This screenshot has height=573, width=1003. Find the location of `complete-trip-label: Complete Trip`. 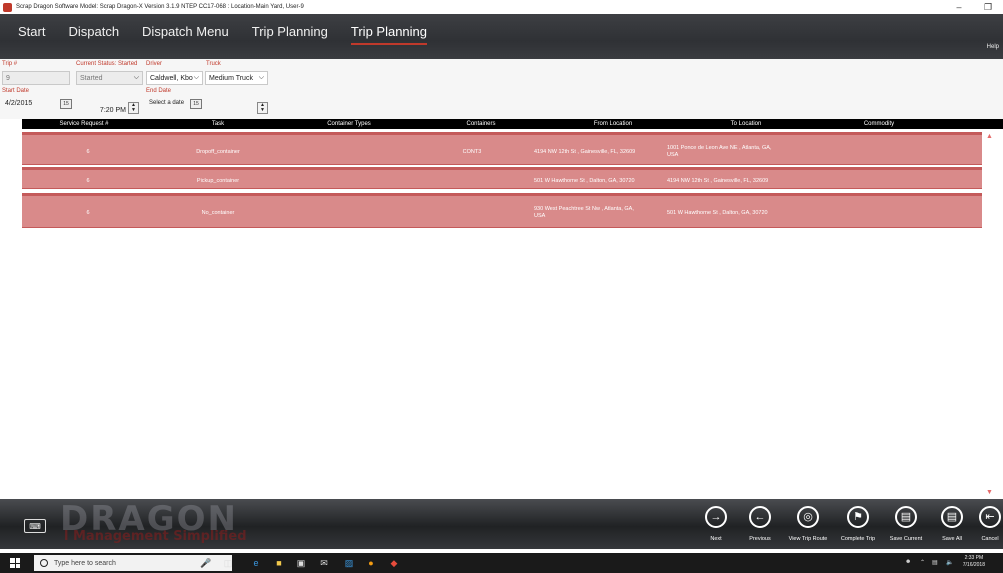

complete-trip-label: Complete Trip is located at coordinates (858, 539).